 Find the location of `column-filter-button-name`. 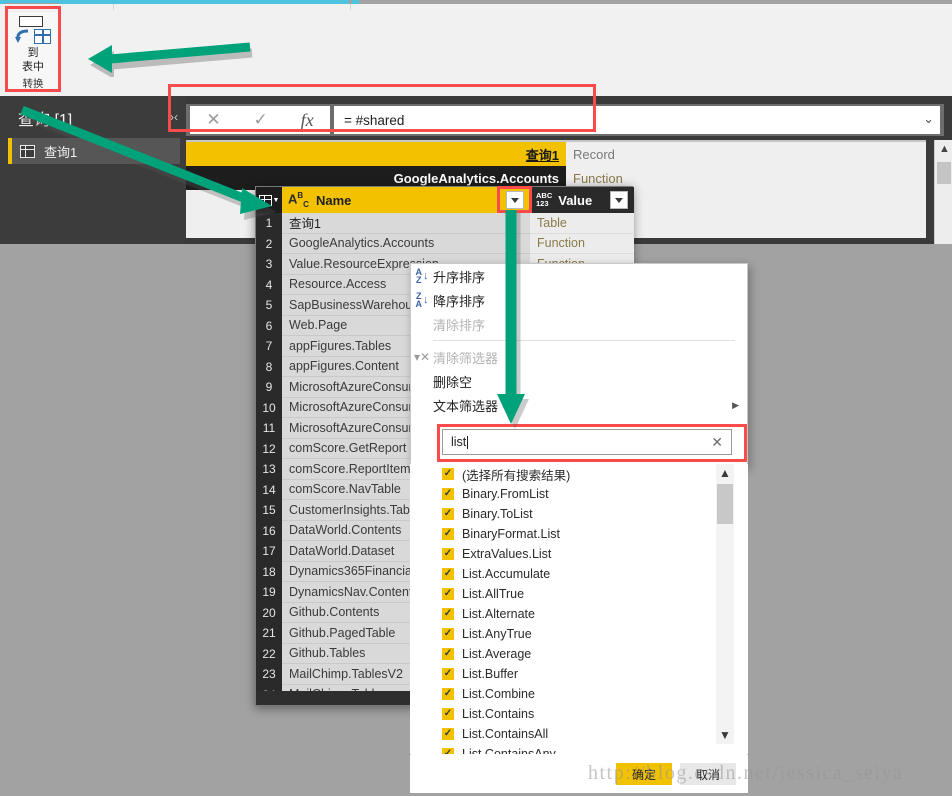

column-filter-button-name is located at coordinates (515, 200).